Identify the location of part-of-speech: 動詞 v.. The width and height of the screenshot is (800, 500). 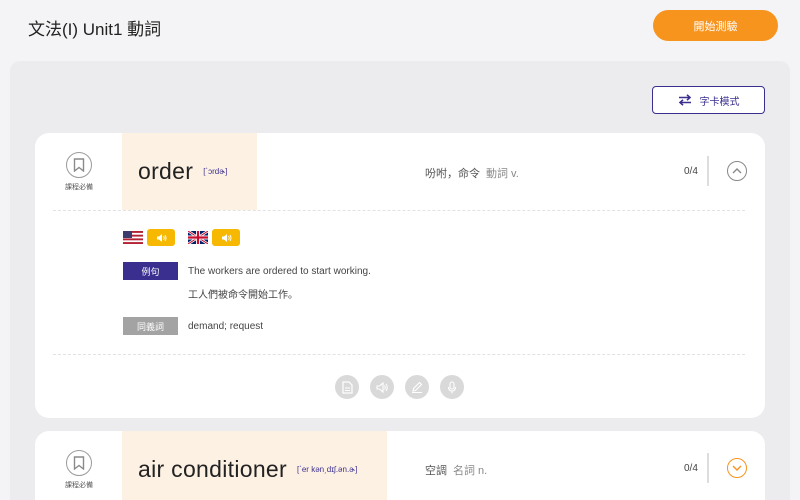
(502, 174).